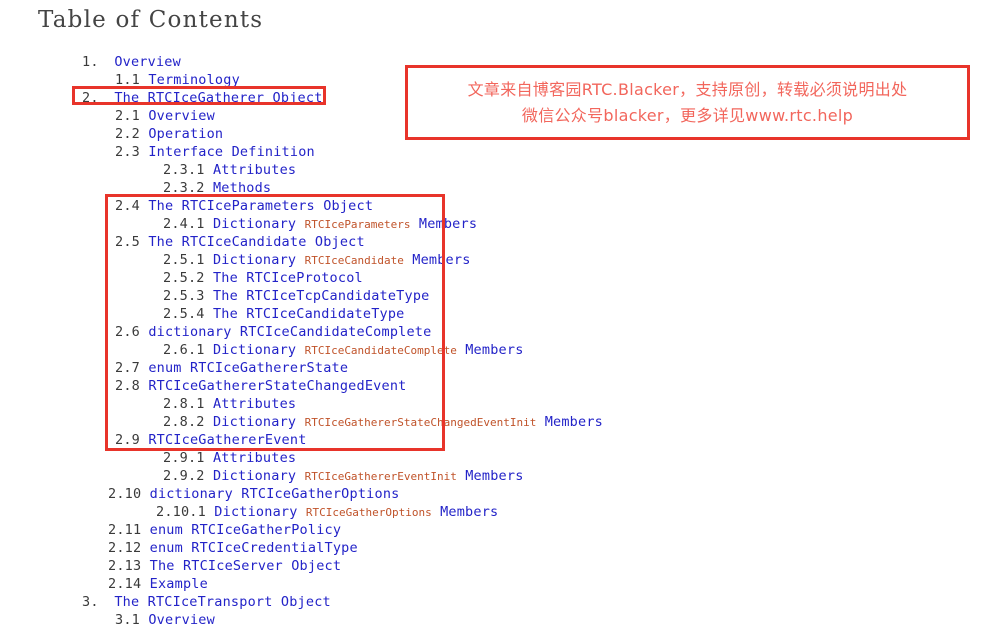 The height and width of the screenshot is (629, 998). I want to click on toc-entry-link: Methods, so click(242, 188).